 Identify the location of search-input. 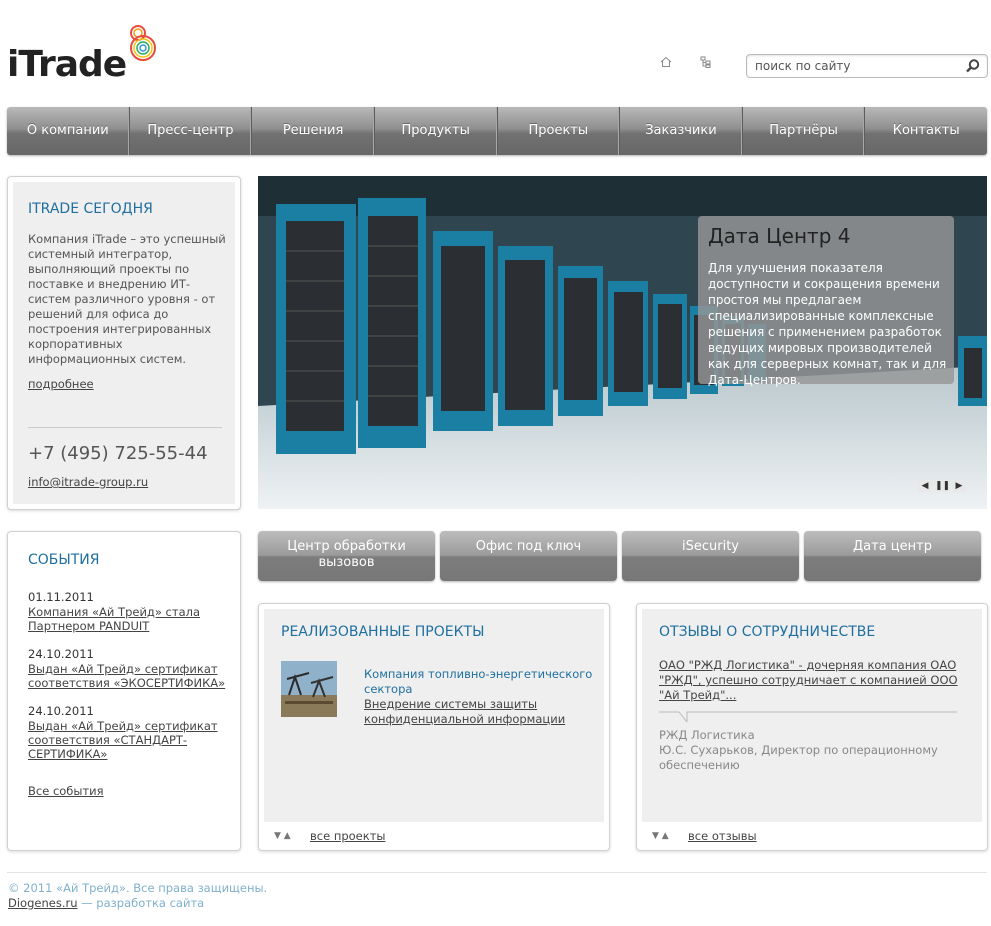
(855, 66).